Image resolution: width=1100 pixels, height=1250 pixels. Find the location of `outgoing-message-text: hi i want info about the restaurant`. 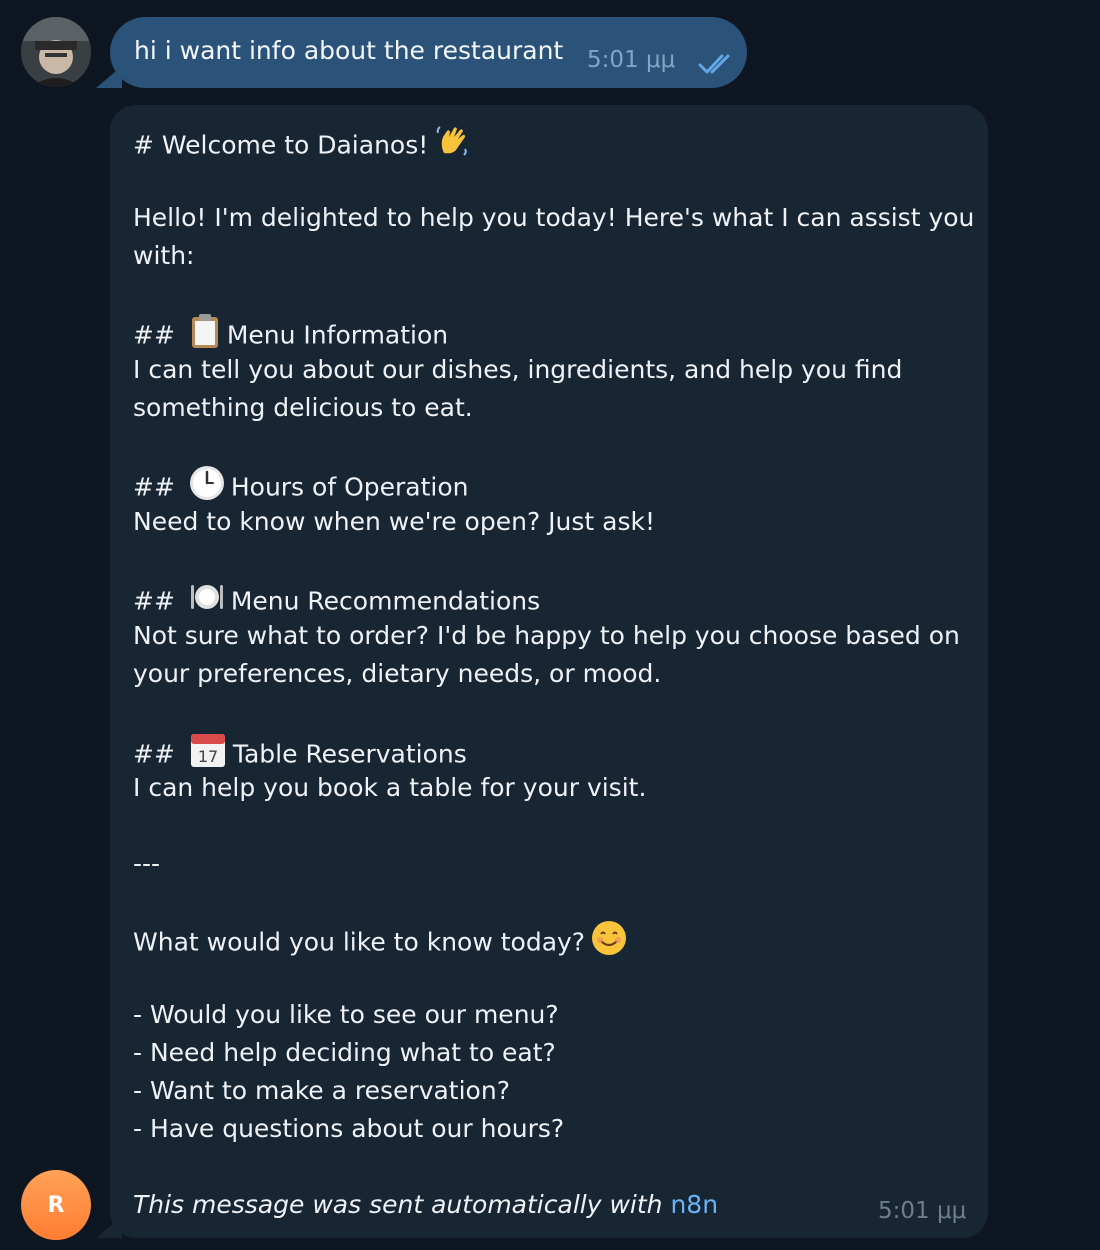

outgoing-message-text: hi i want info about the restaurant is located at coordinates (349, 50).